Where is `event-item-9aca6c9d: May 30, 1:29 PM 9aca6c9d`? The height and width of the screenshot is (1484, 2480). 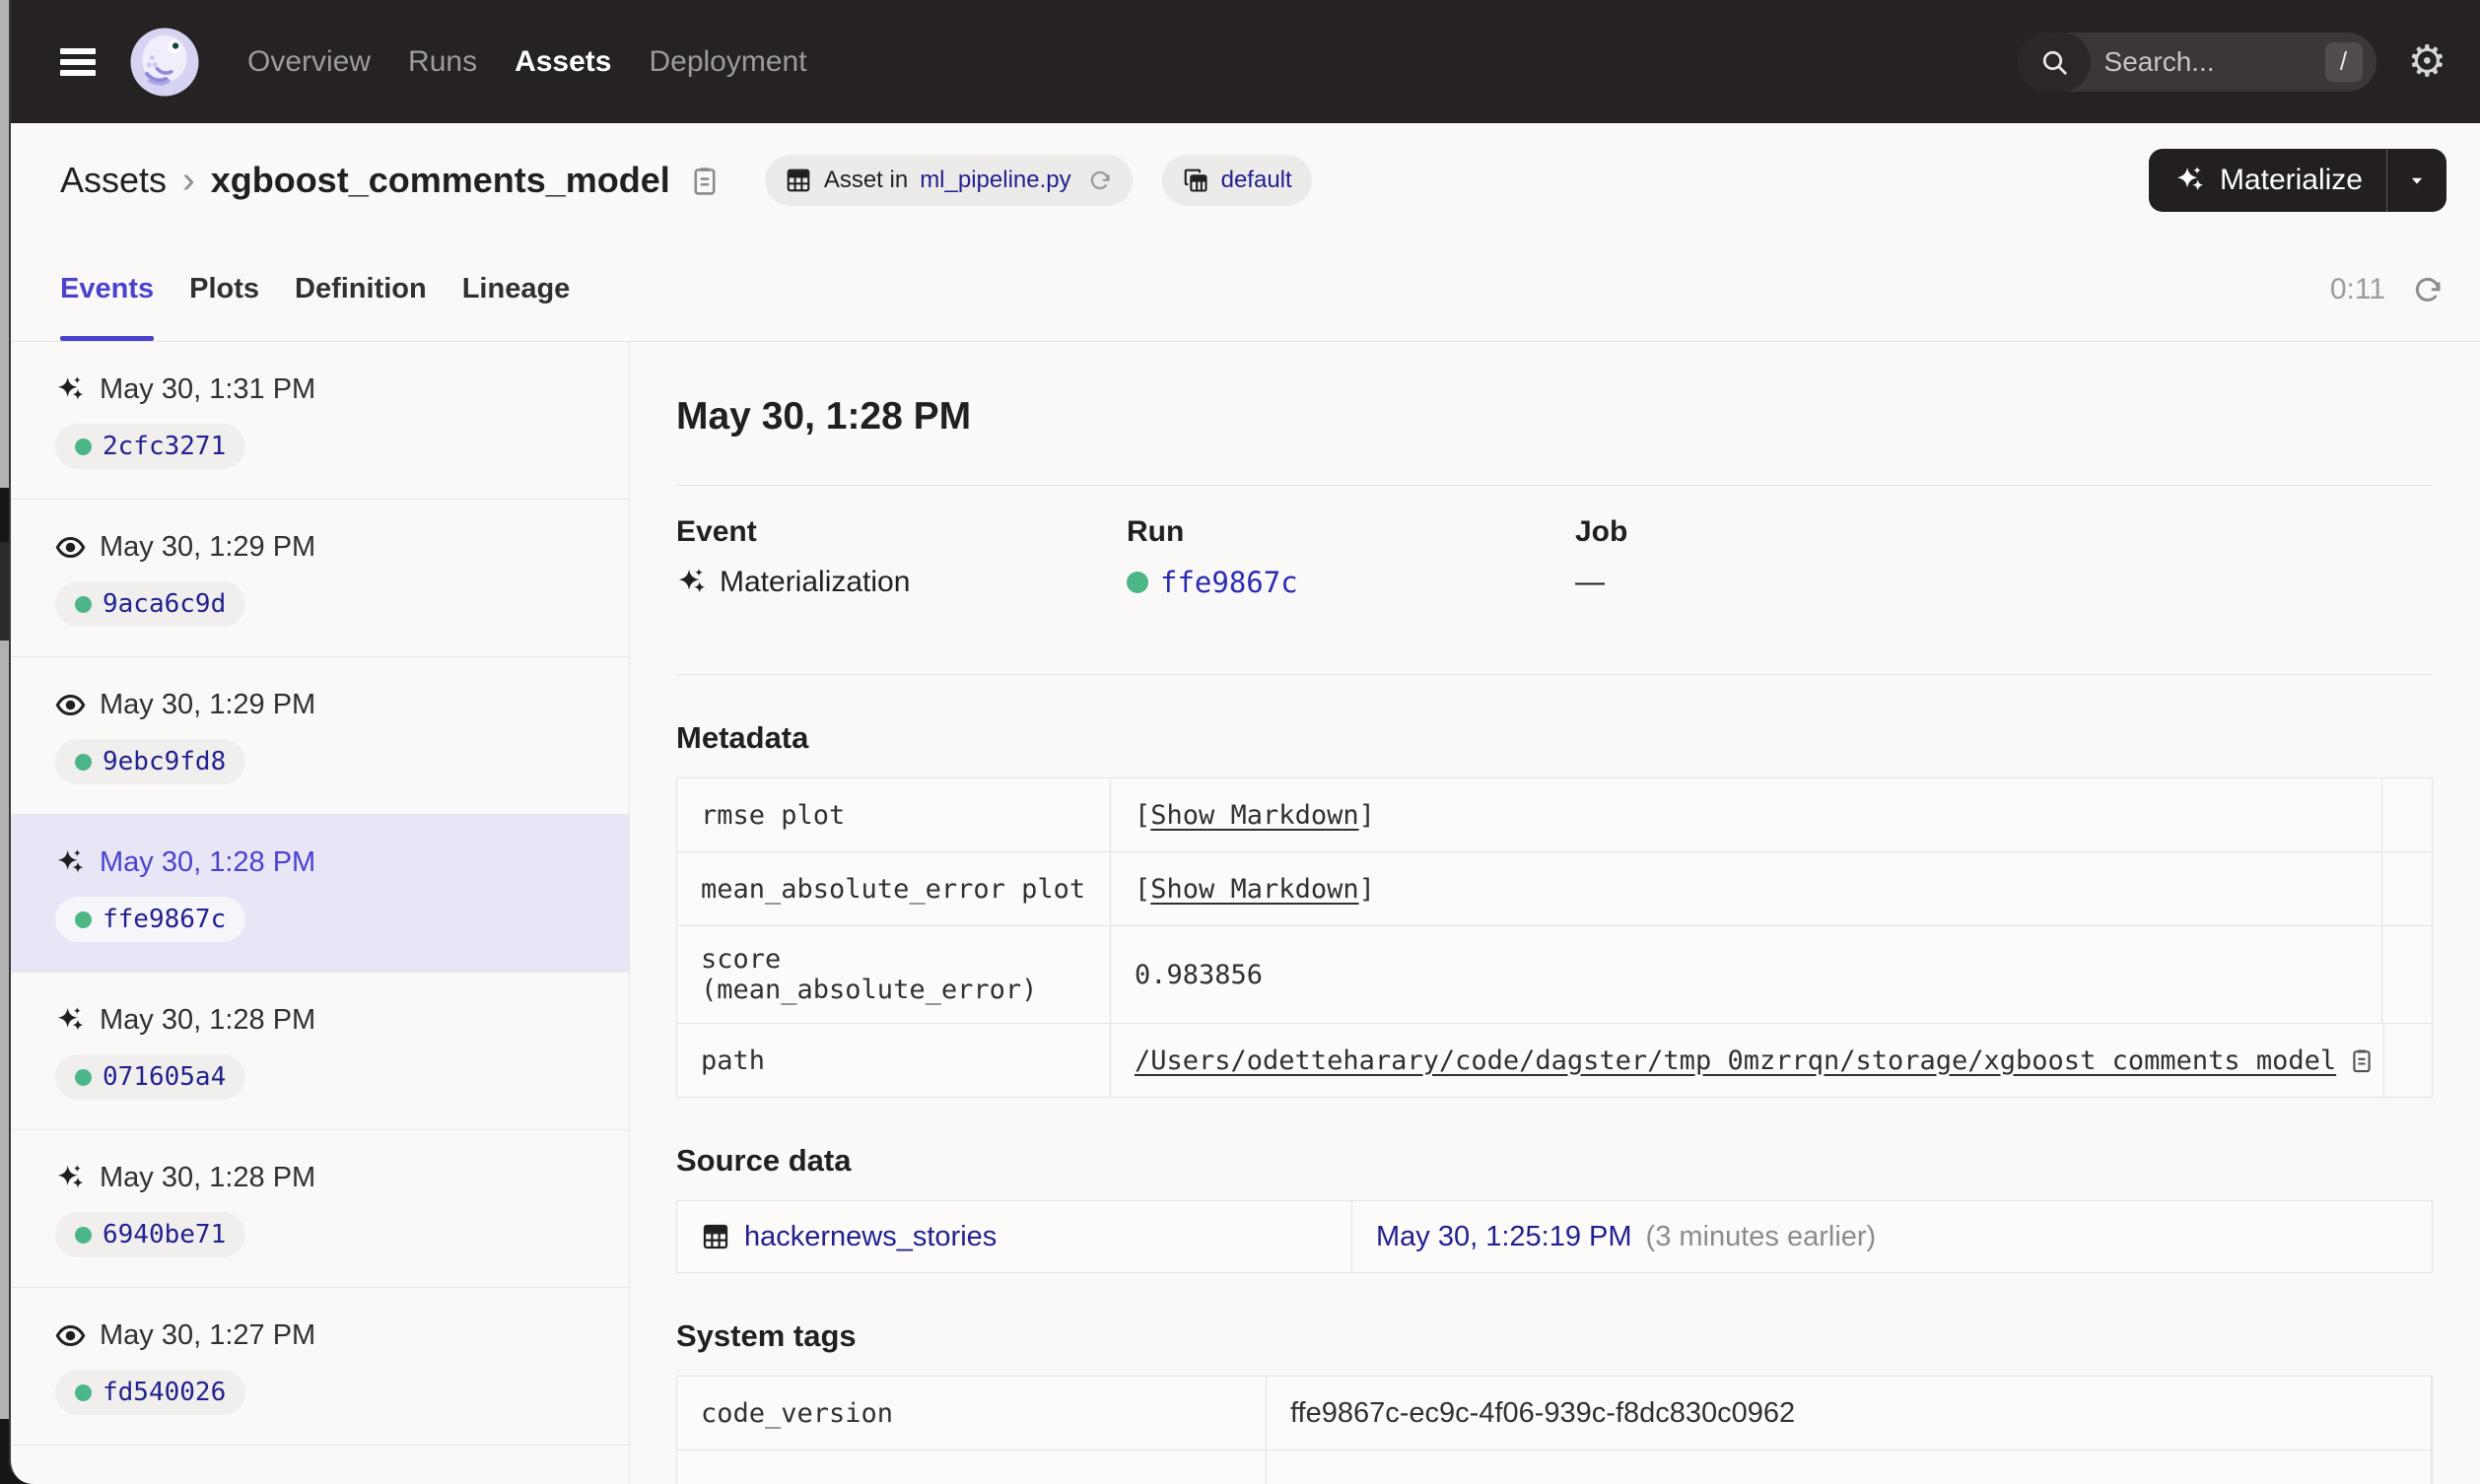
event-item-9aca6c9d: May 30, 1:29 PM 9aca6c9d is located at coordinates (320, 578).